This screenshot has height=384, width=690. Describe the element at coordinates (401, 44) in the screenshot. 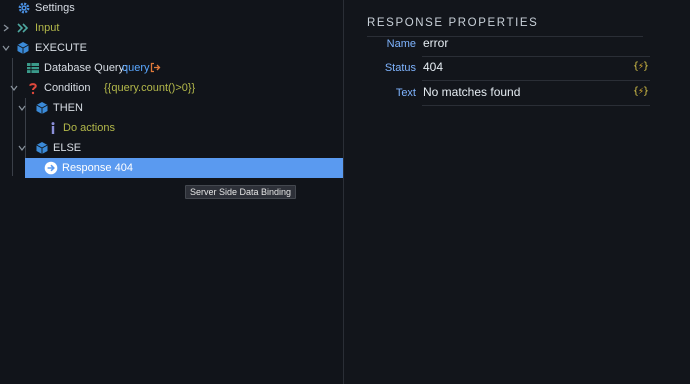

I see `property-label: Name` at that location.